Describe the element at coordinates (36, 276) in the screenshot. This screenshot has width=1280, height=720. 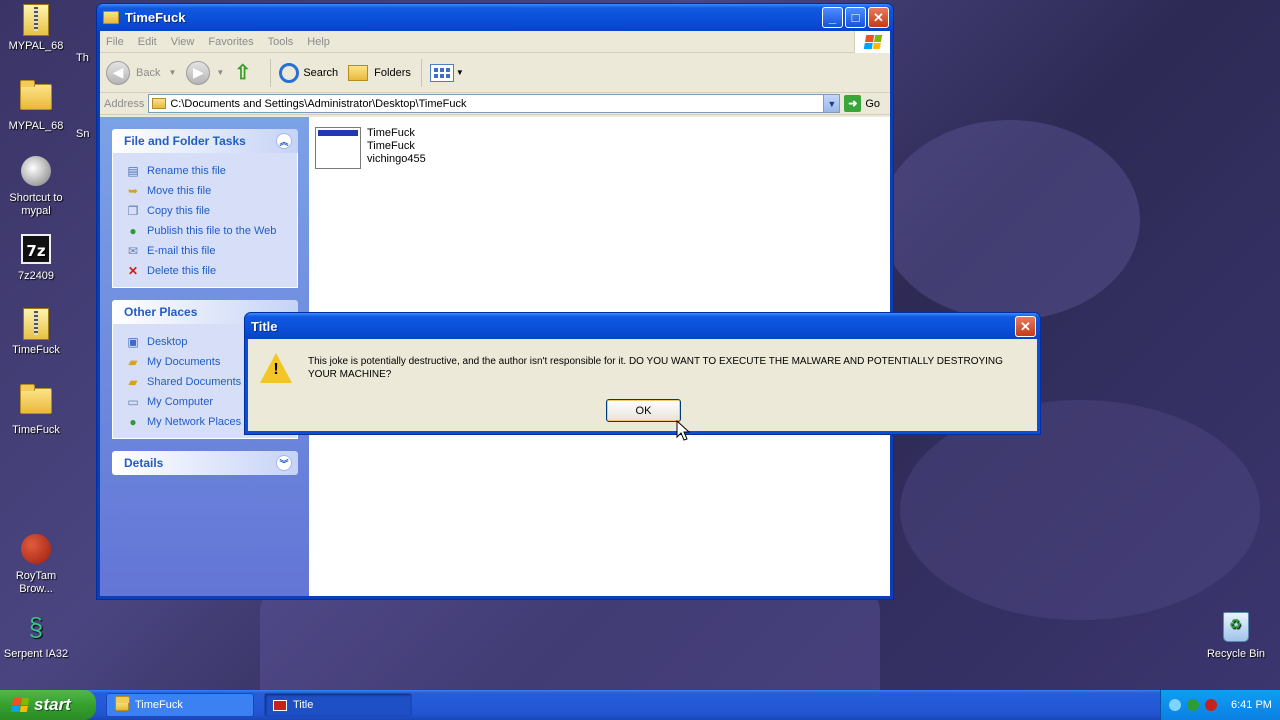
I see `desktop-icon-label: 7z2409` at that location.